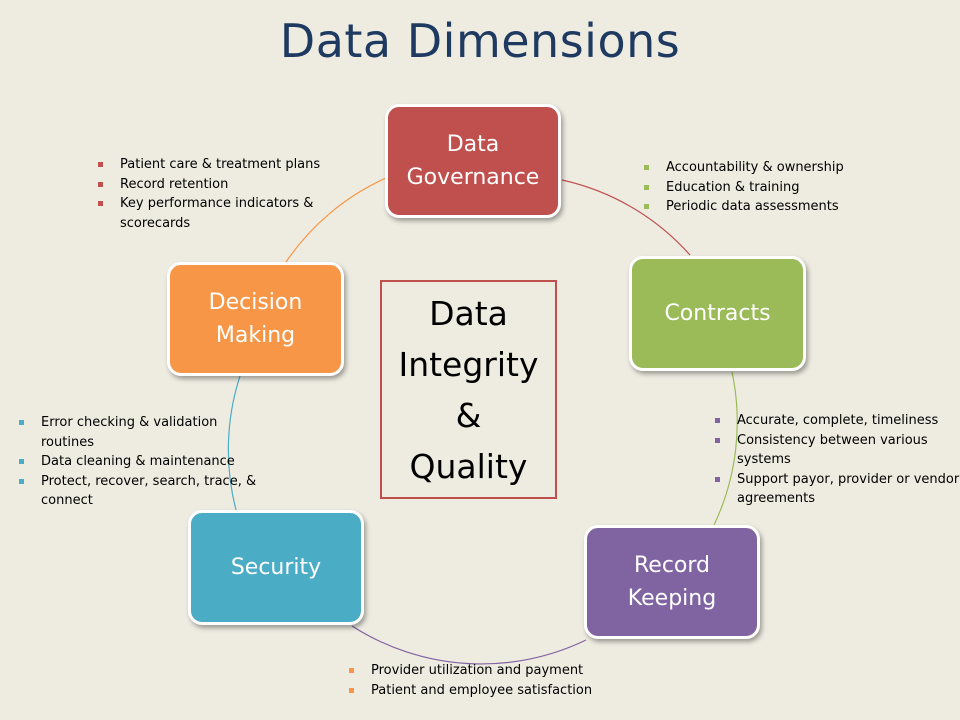  I want to click on node-record-keeping: Record Keeping, so click(672, 582).